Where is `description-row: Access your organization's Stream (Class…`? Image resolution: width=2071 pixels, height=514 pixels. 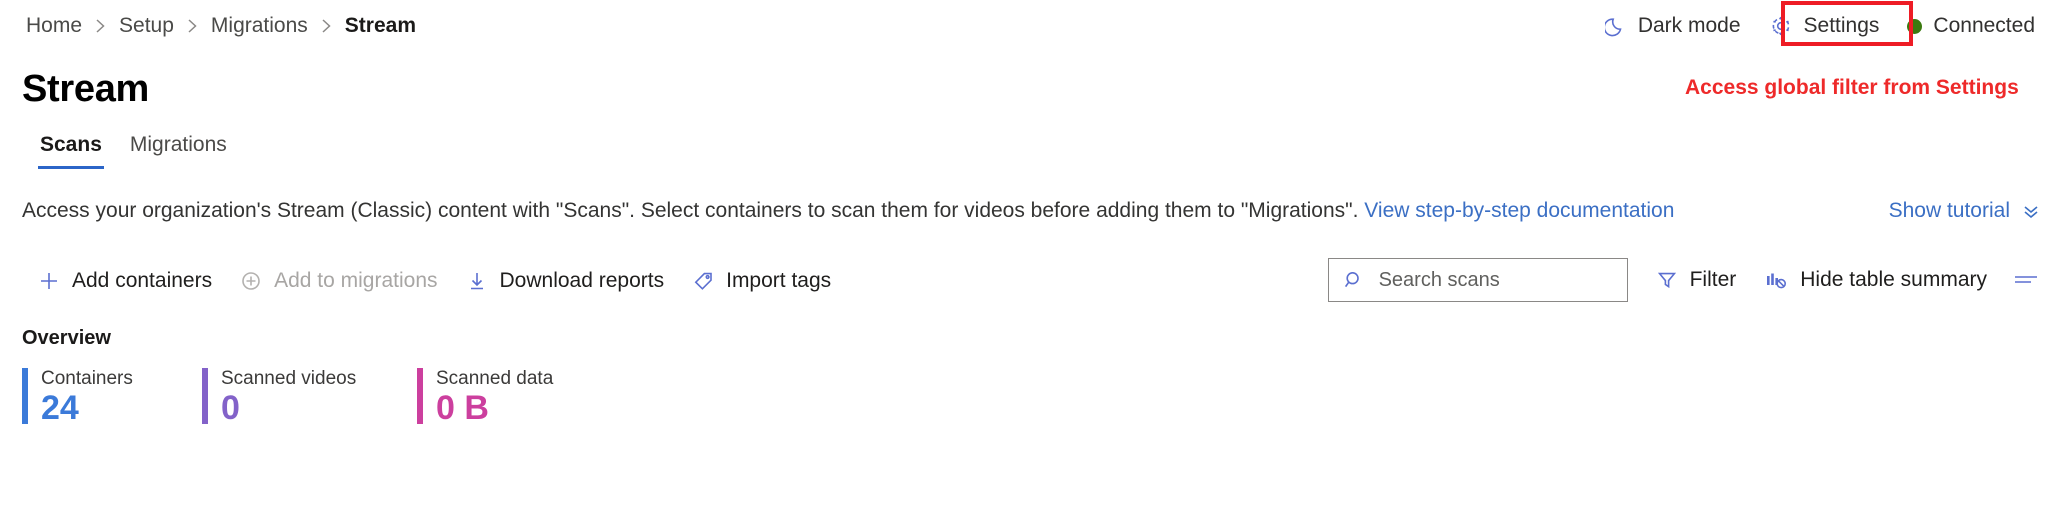 description-row: Access your organization's Stream (Class… is located at coordinates (1035, 216).